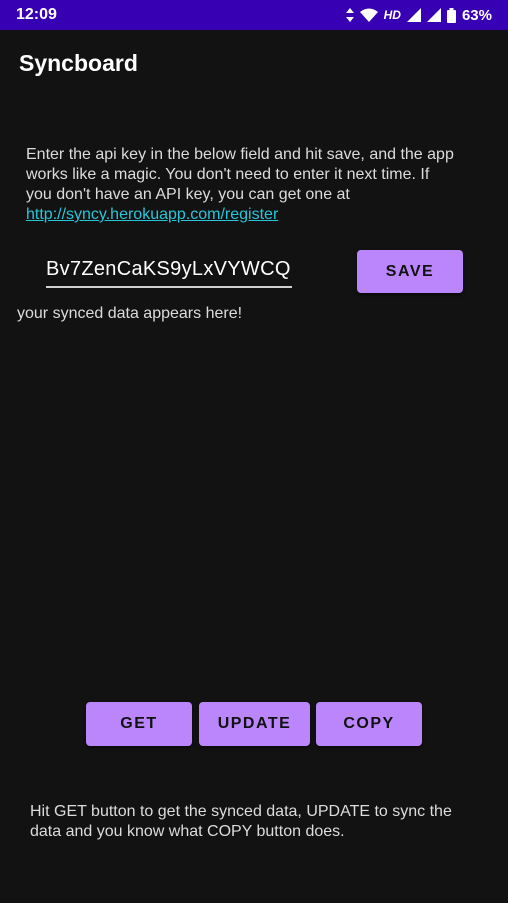 The height and width of the screenshot is (903, 508). I want to click on wifi-icon, so click(368, 15).